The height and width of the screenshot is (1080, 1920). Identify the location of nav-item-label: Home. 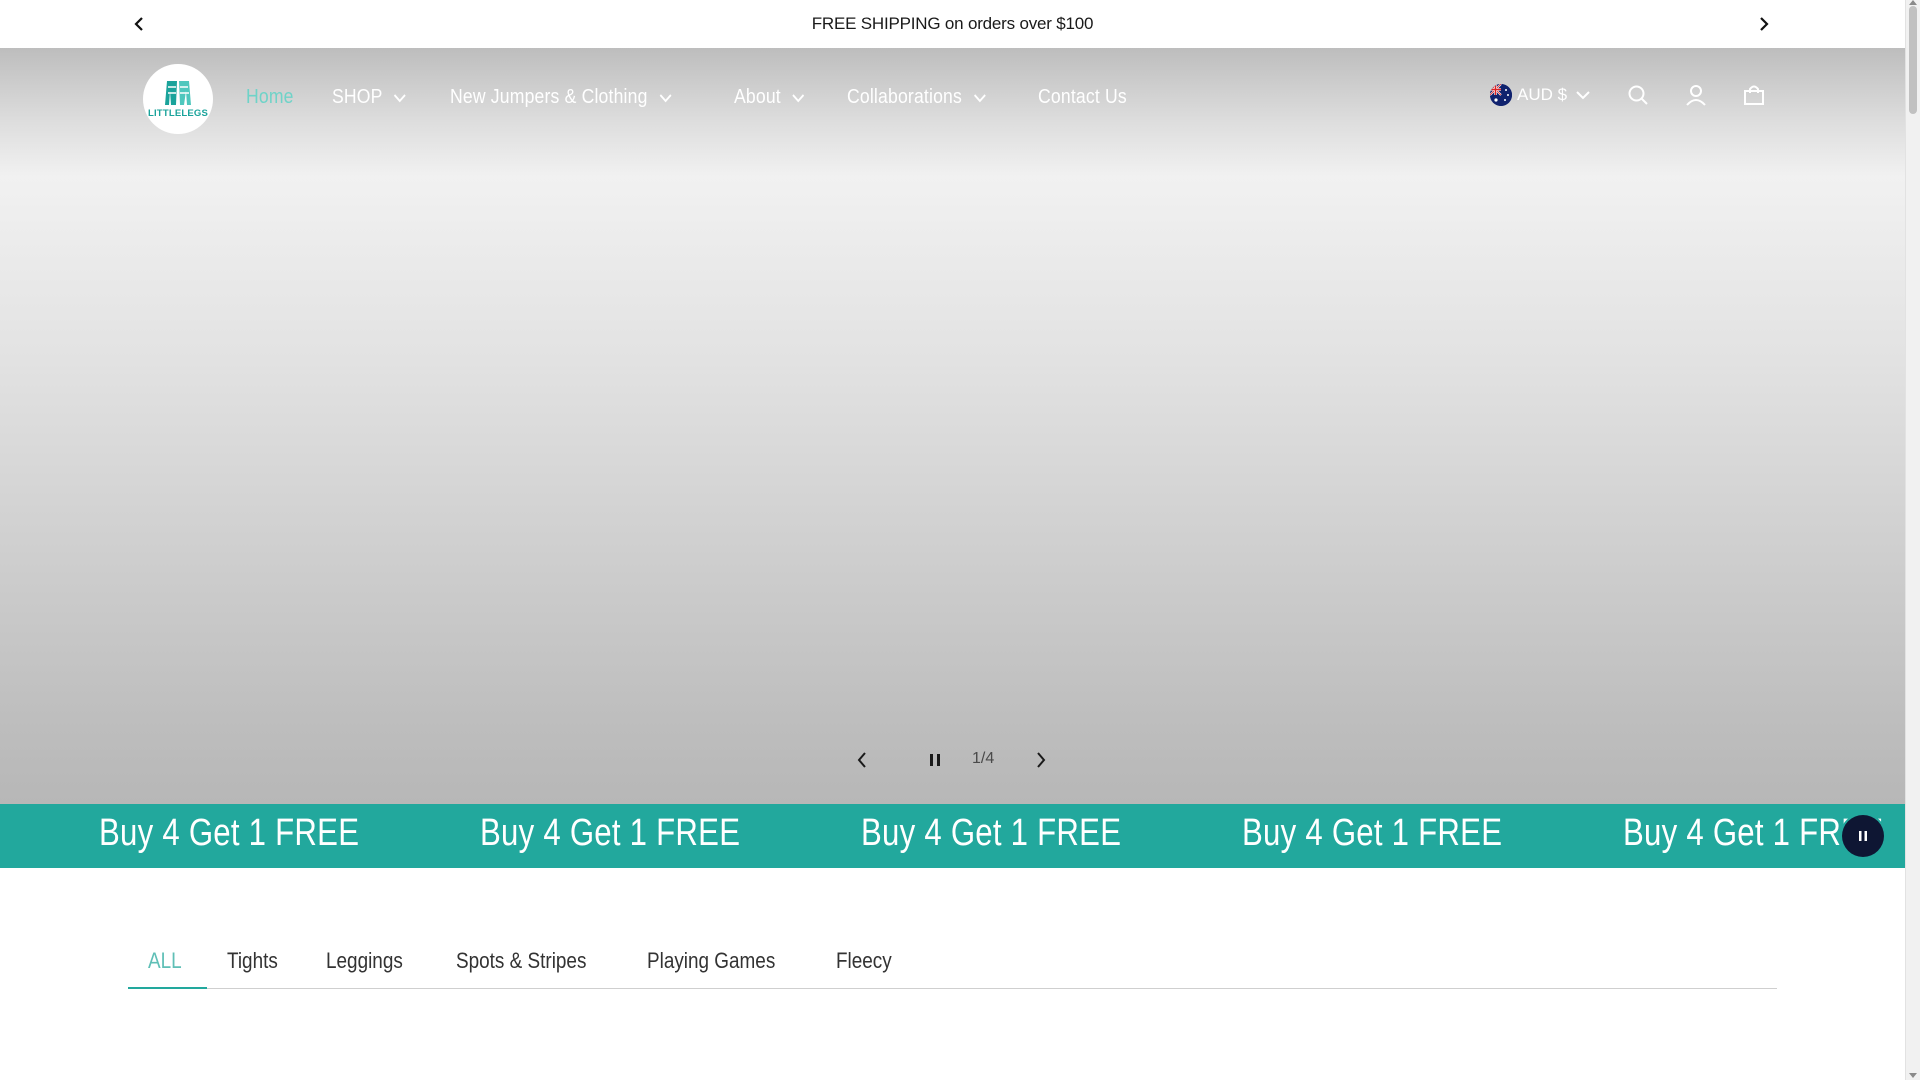
(270, 97).